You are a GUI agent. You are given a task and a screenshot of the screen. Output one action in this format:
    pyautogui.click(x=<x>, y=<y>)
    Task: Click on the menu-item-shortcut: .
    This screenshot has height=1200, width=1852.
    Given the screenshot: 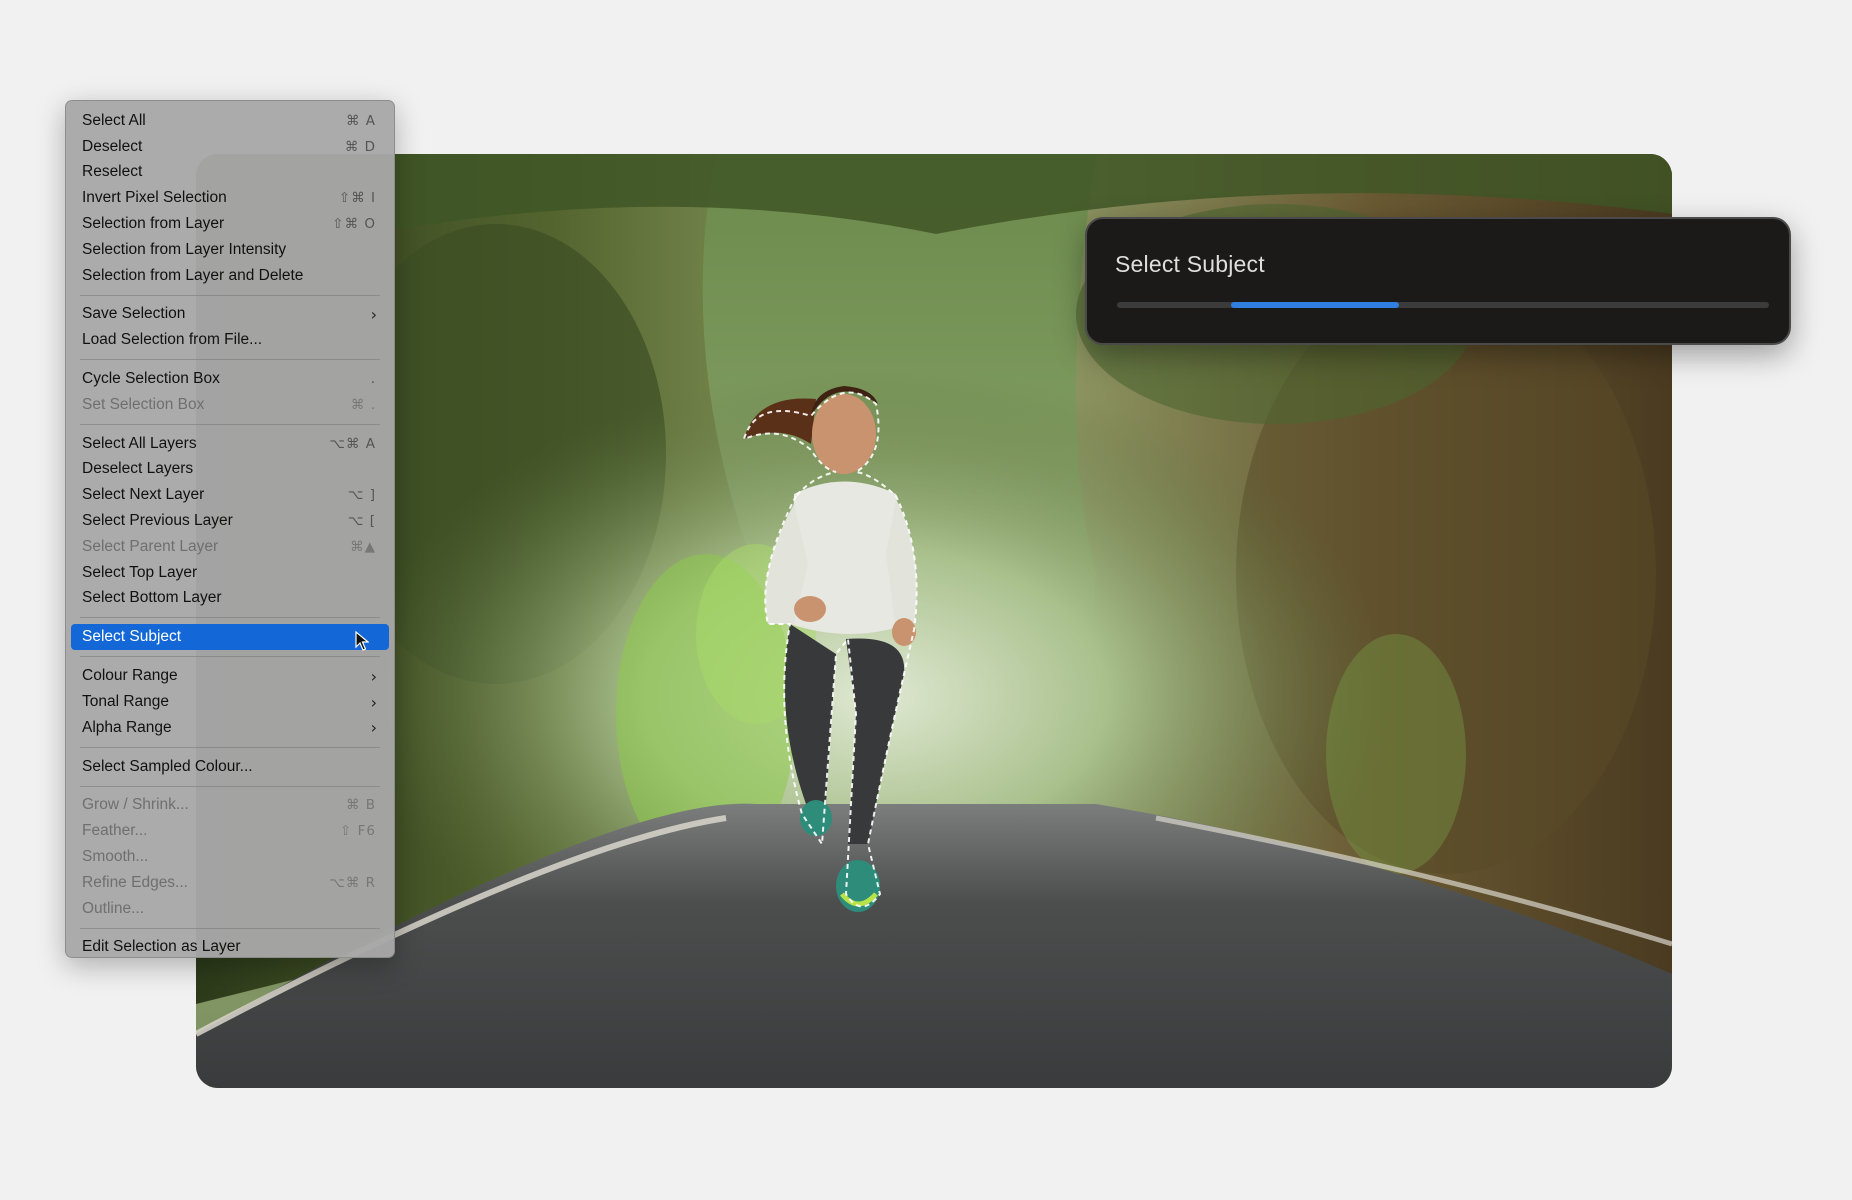 What is the action you would take?
    pyautogui.click(x=373, y=379)
    